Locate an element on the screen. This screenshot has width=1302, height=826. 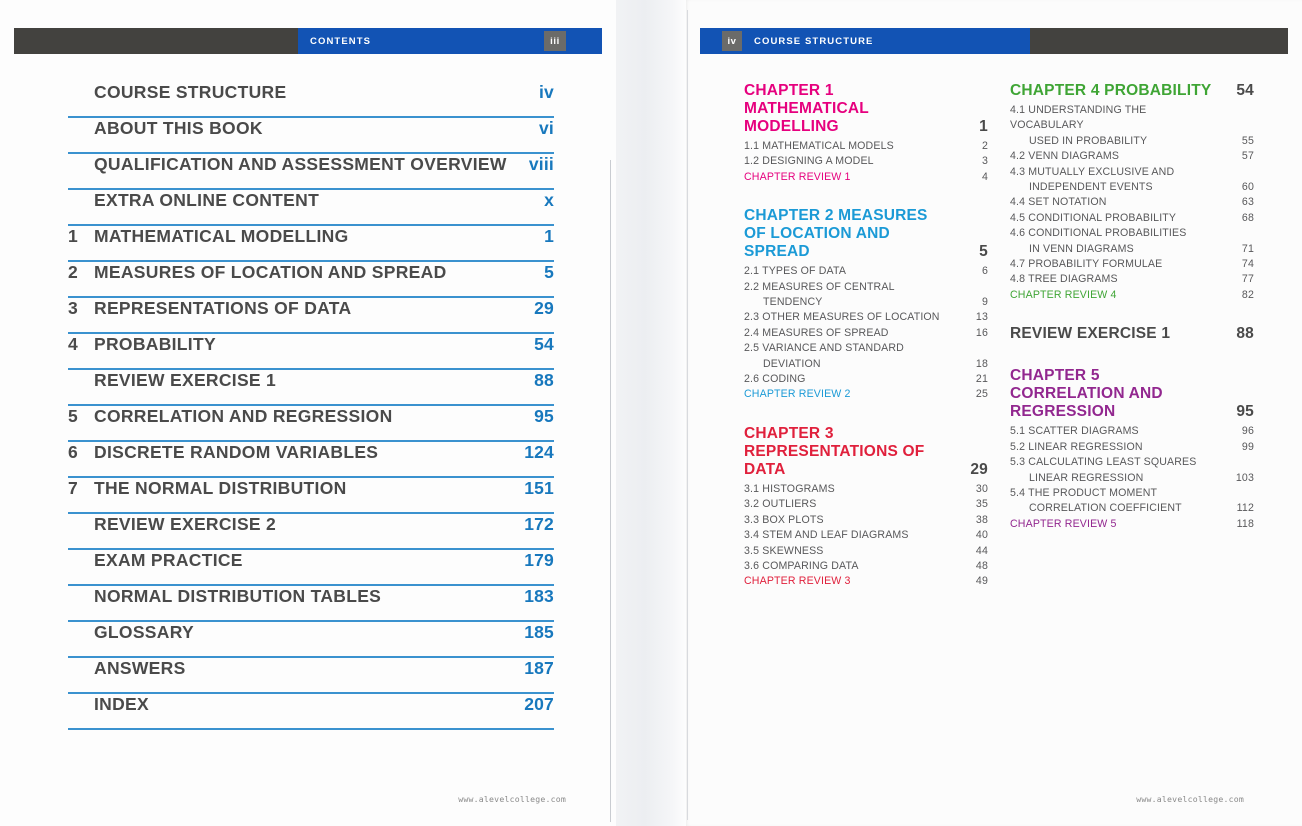
section-entry: TENDENCY 9 is located at coordinates (866, 302).